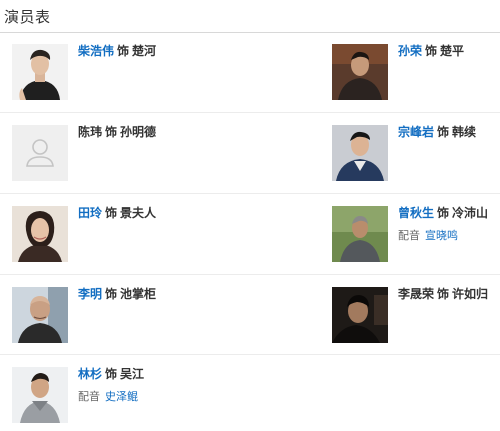 The image size is (500, 431). What do you see at coordinates (132, 374) in the screenshot?
I see `role-name: 吴江` at bounding box center [132, 374].